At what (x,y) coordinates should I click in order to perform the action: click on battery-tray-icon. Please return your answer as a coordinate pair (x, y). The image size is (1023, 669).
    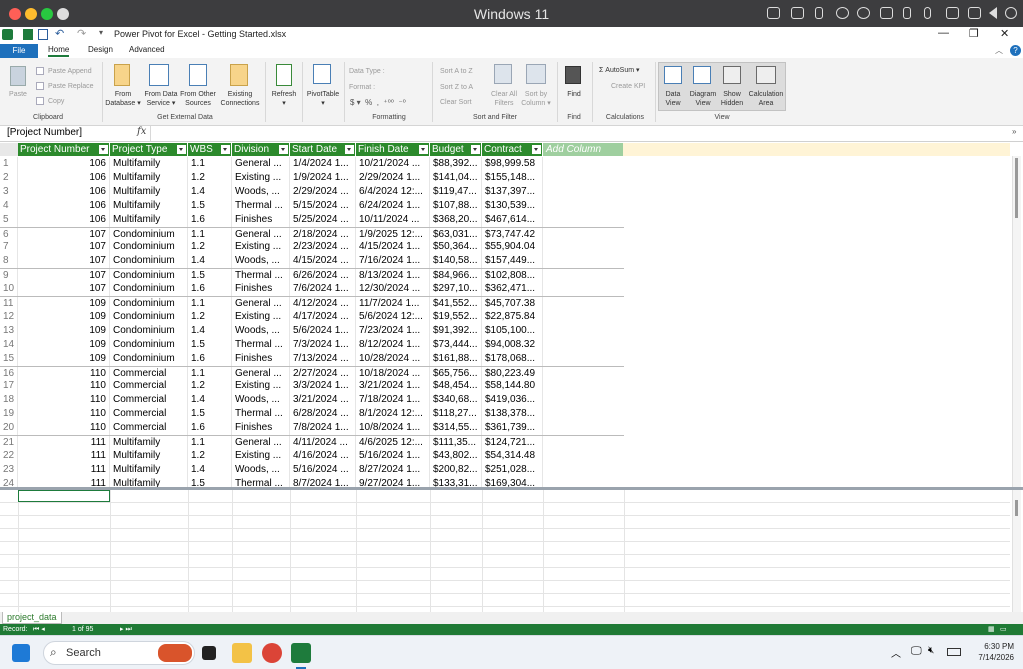
    Looking at the image, I should click on (954, 652).